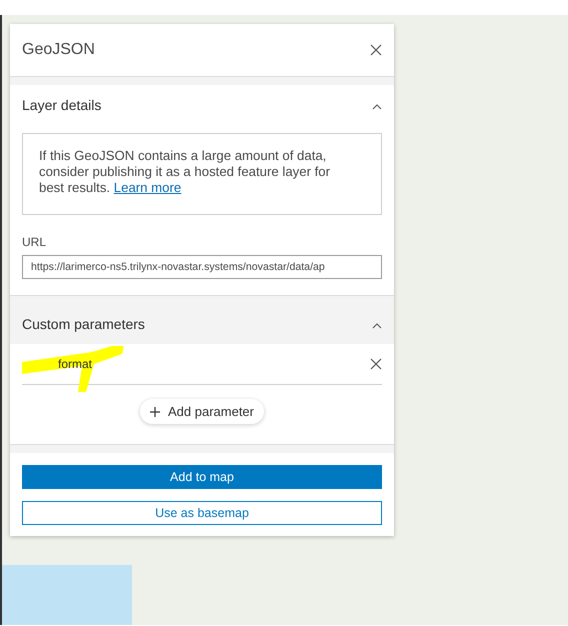 This screenshot has height=626, width=568. I want to click on url-label: URL, so click(35, 242).